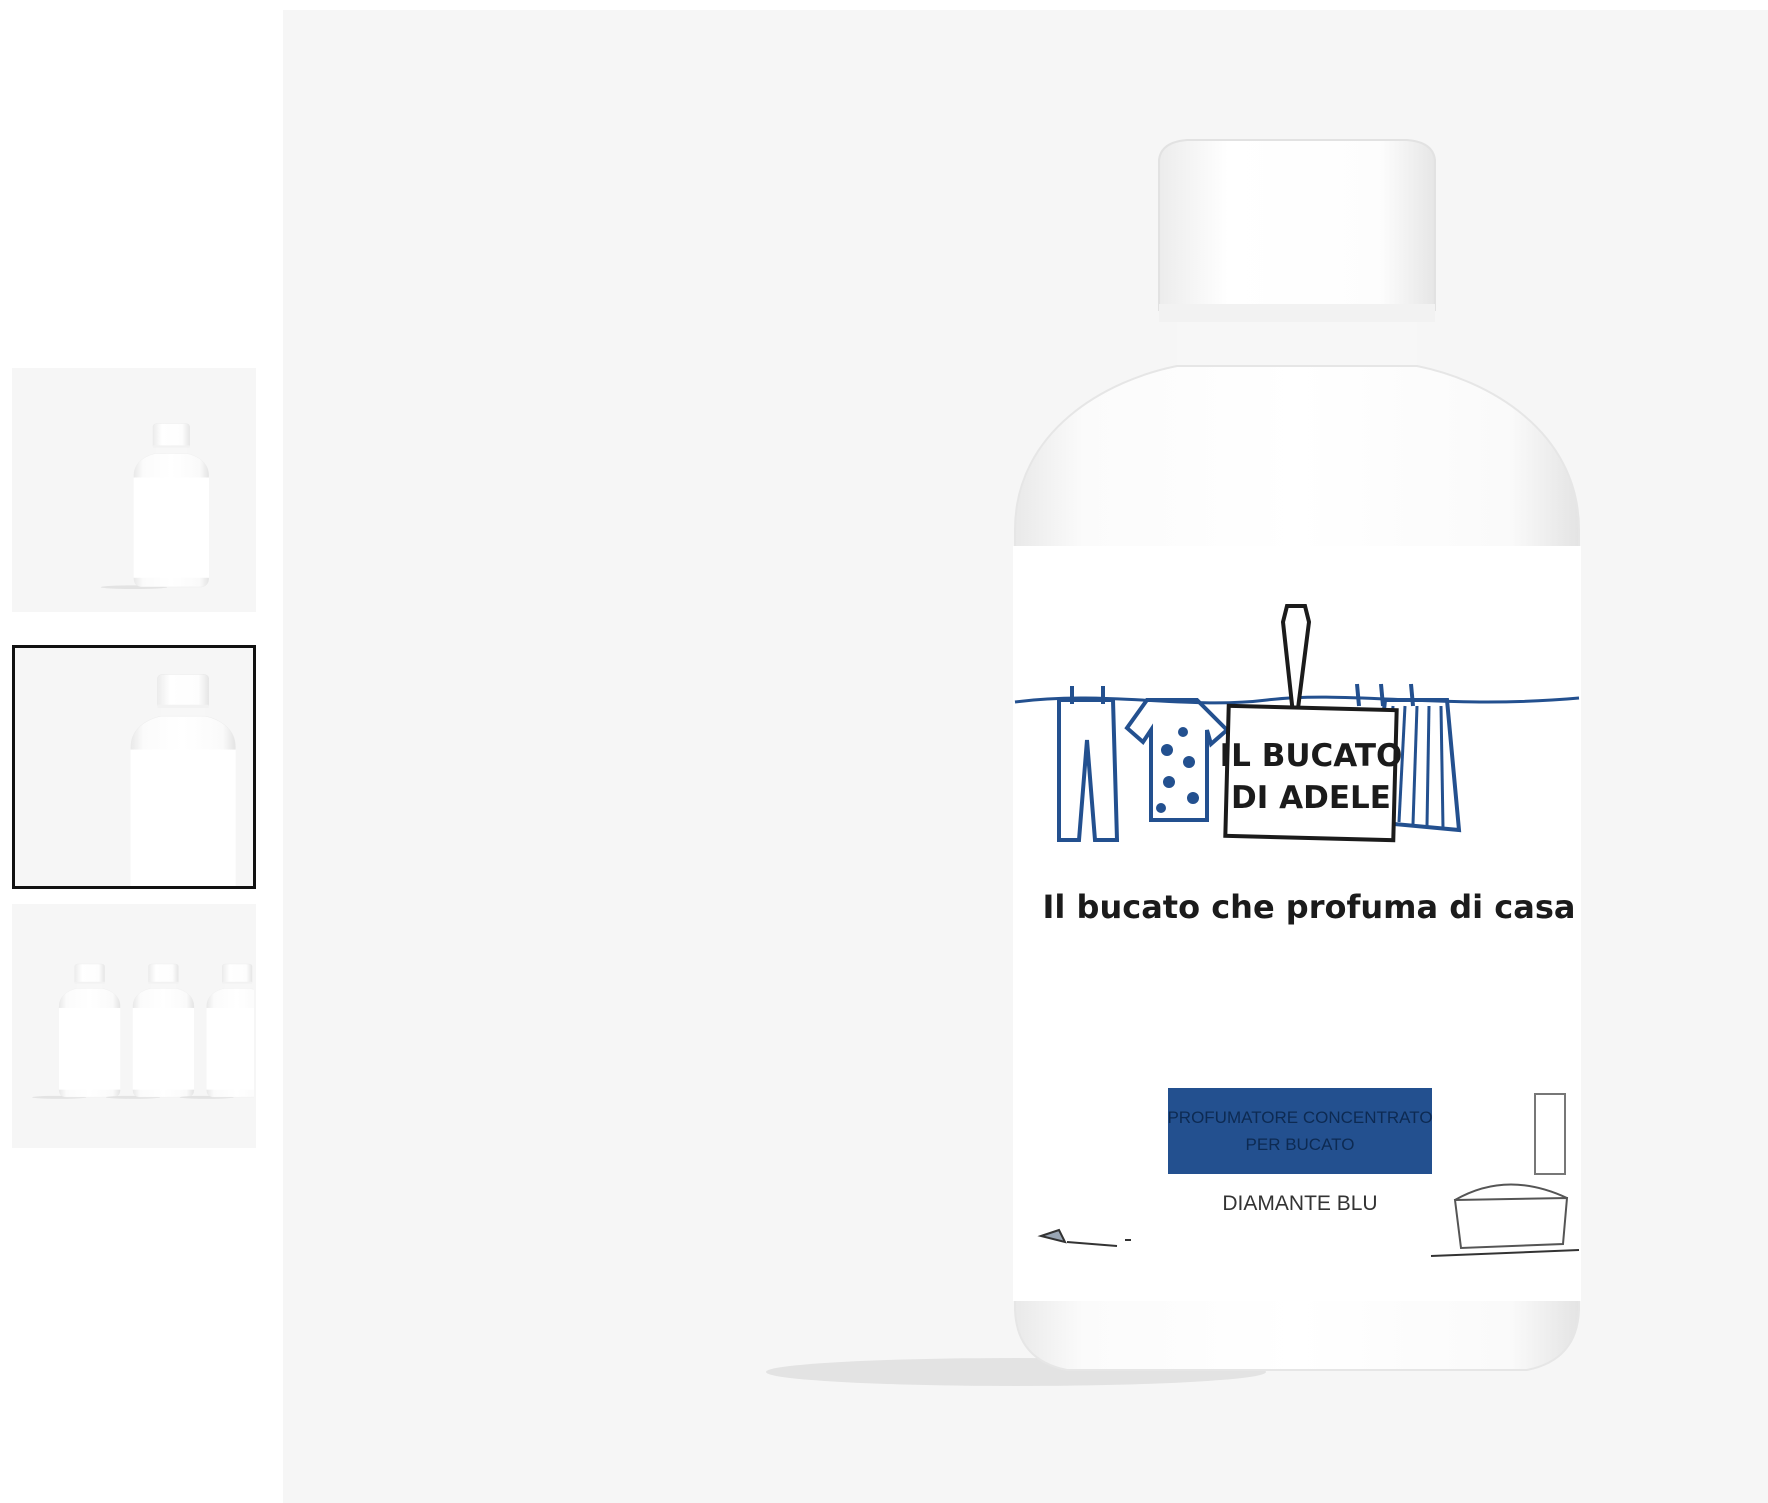 The image size is (1768, 1503). Describe the element at coordinates (1309, 907) in the screenshot. I see `product-tagline: Il bucato che profuma di casa` at that location.